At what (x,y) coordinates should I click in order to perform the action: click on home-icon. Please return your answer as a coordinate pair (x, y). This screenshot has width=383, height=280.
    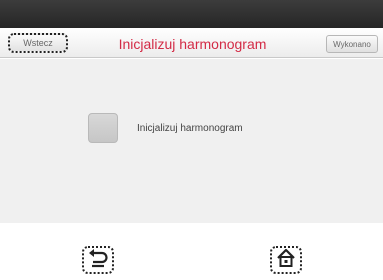
    Looking at the image, I should click on (286, 260).